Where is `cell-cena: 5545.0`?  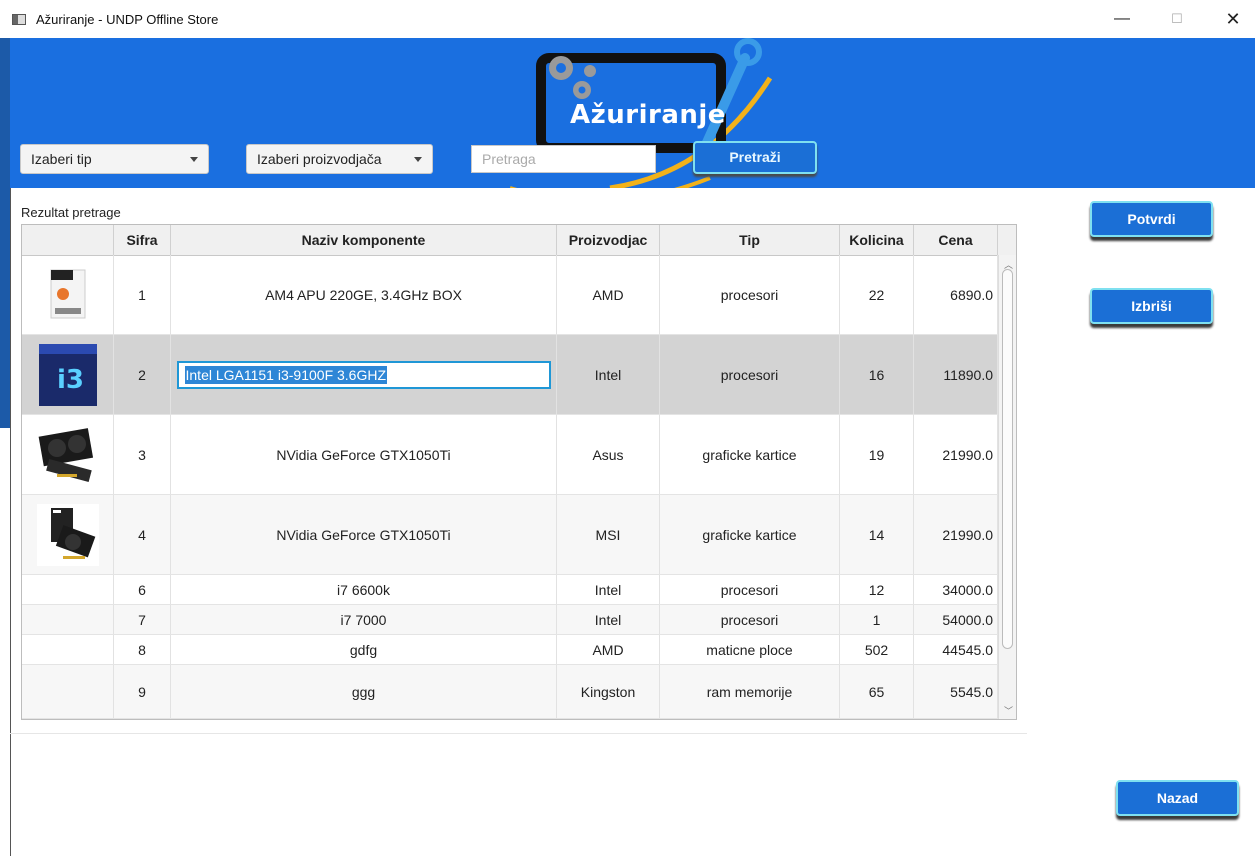
cell-cena: 5545.0 is located at coordinates (956, 691).